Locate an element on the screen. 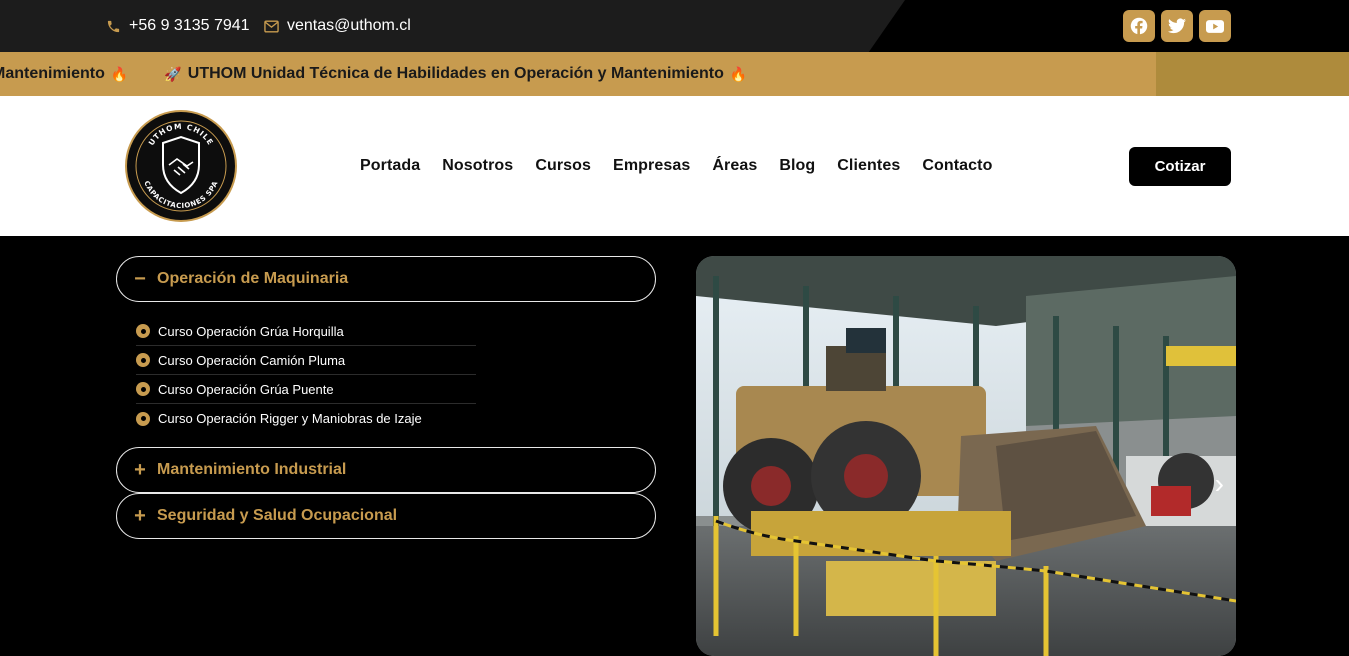  email-address: ventas@uthom.cl is located at coordinates (349, 25).